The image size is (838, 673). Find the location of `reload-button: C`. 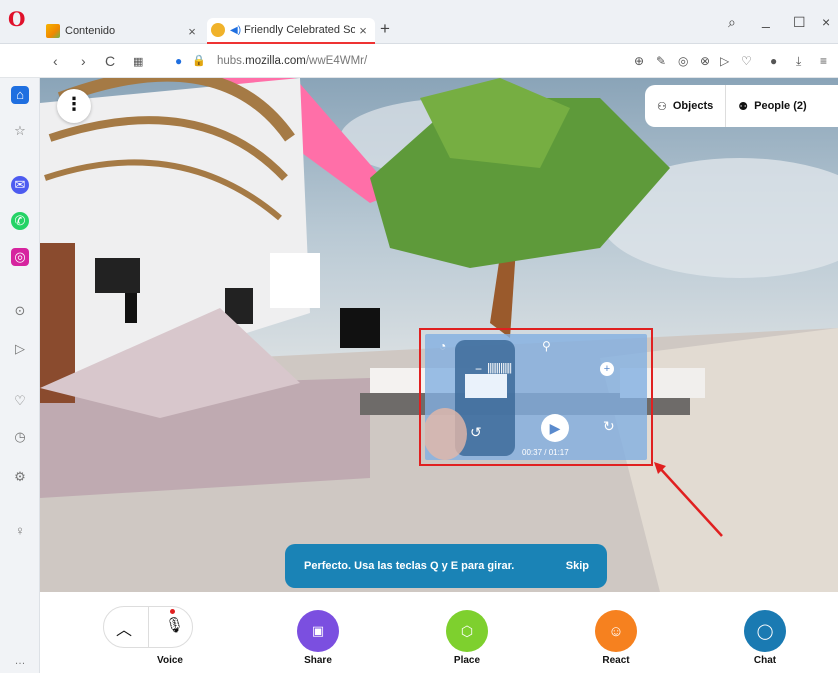

reload-button: C is located at coordinates (110, 61).